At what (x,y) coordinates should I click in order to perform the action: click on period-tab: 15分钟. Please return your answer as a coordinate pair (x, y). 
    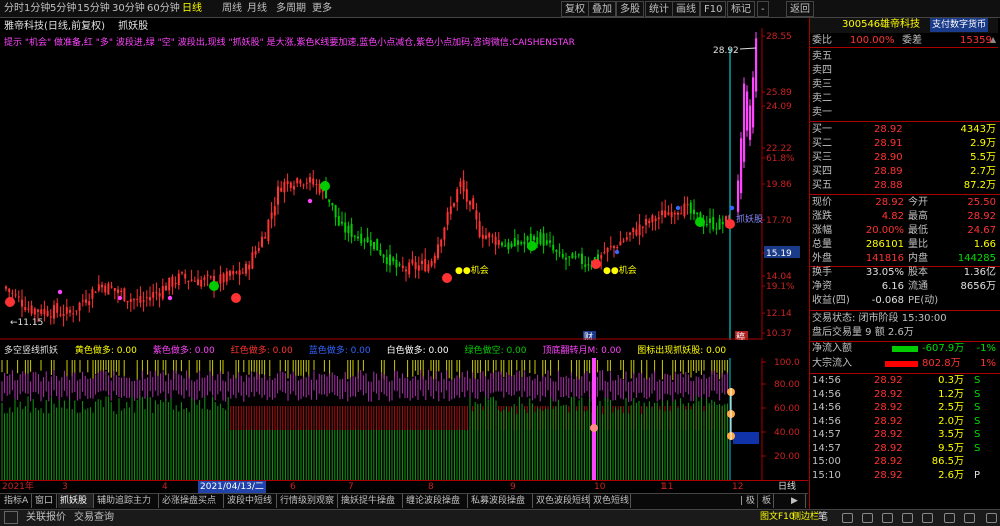
    Looking at the image, I should click on (93, 9).